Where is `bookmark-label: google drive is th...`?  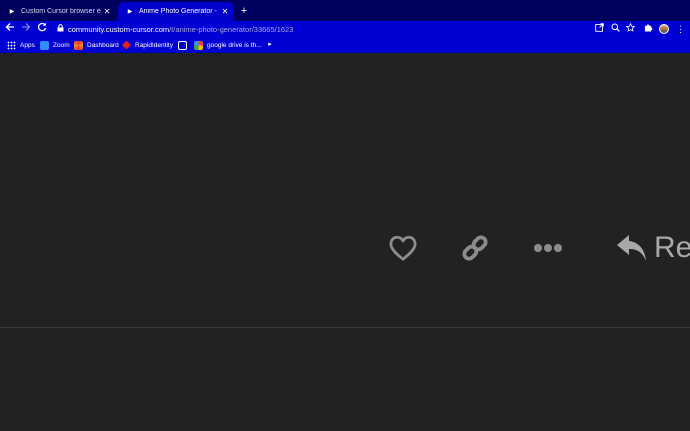 bookmark-label: google drive is th... is located at coordinates (234, 45).